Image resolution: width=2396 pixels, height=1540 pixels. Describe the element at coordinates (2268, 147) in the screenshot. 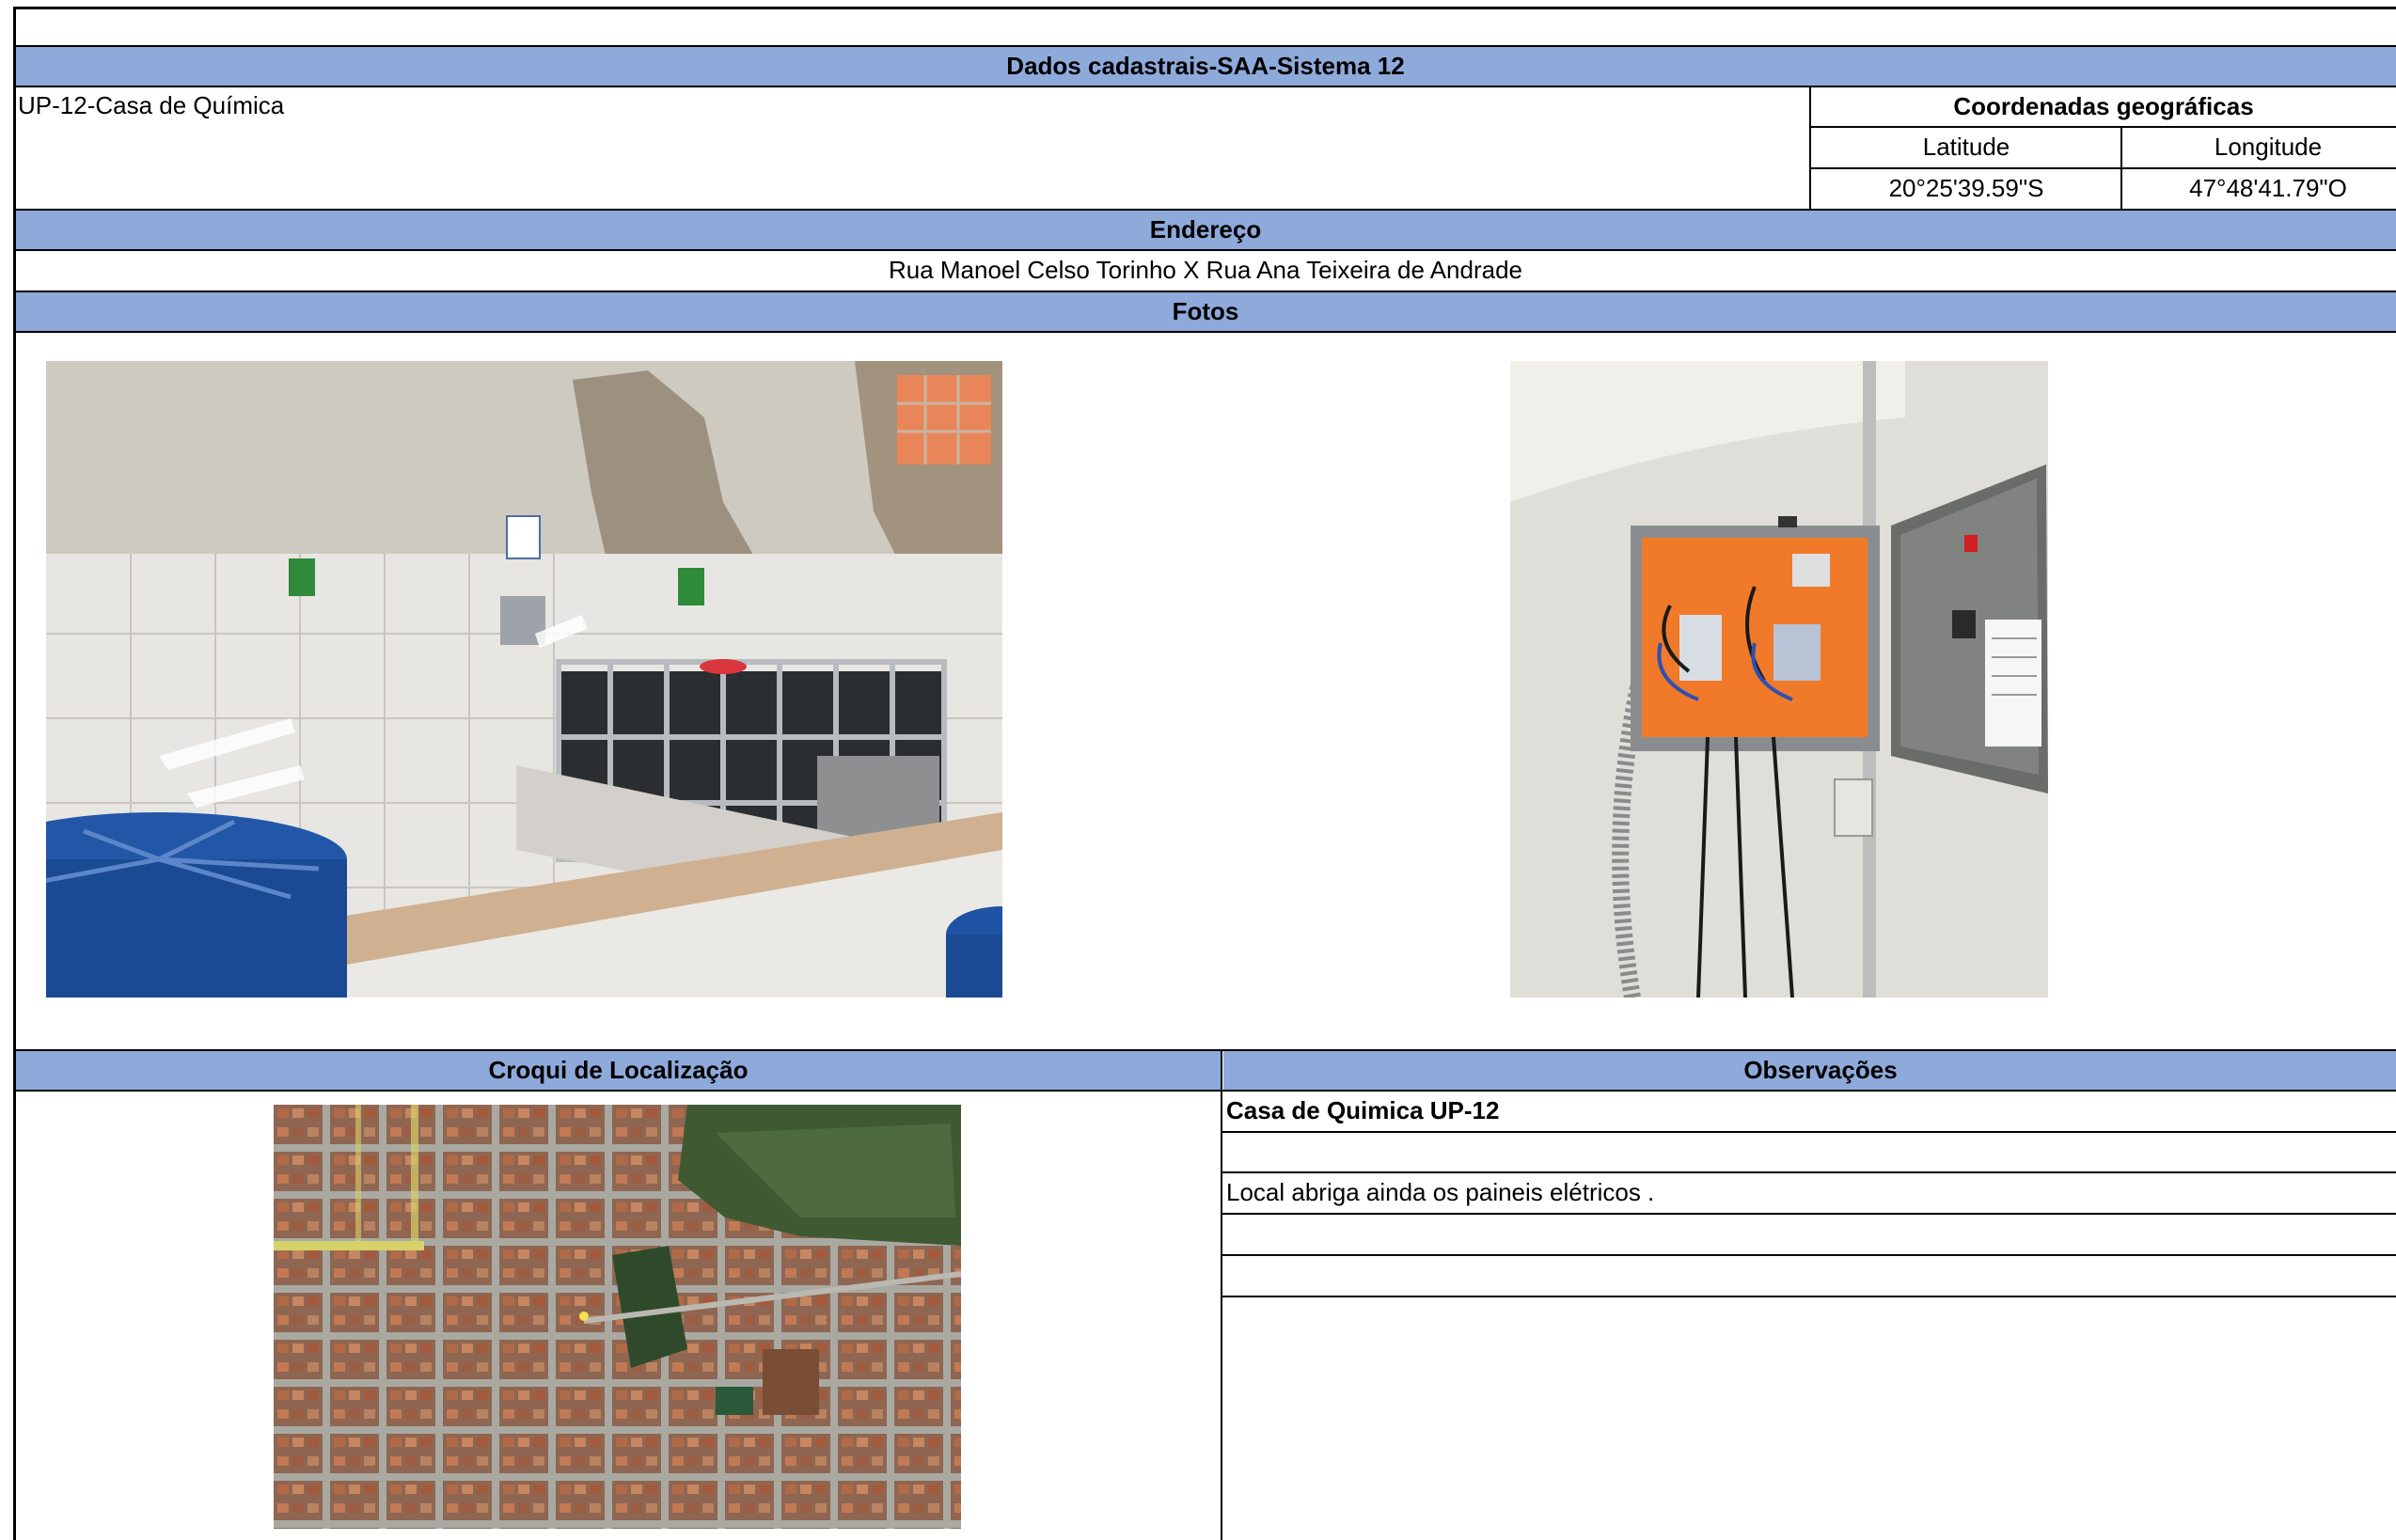

I see `longitude-label: Longitude` at that location.